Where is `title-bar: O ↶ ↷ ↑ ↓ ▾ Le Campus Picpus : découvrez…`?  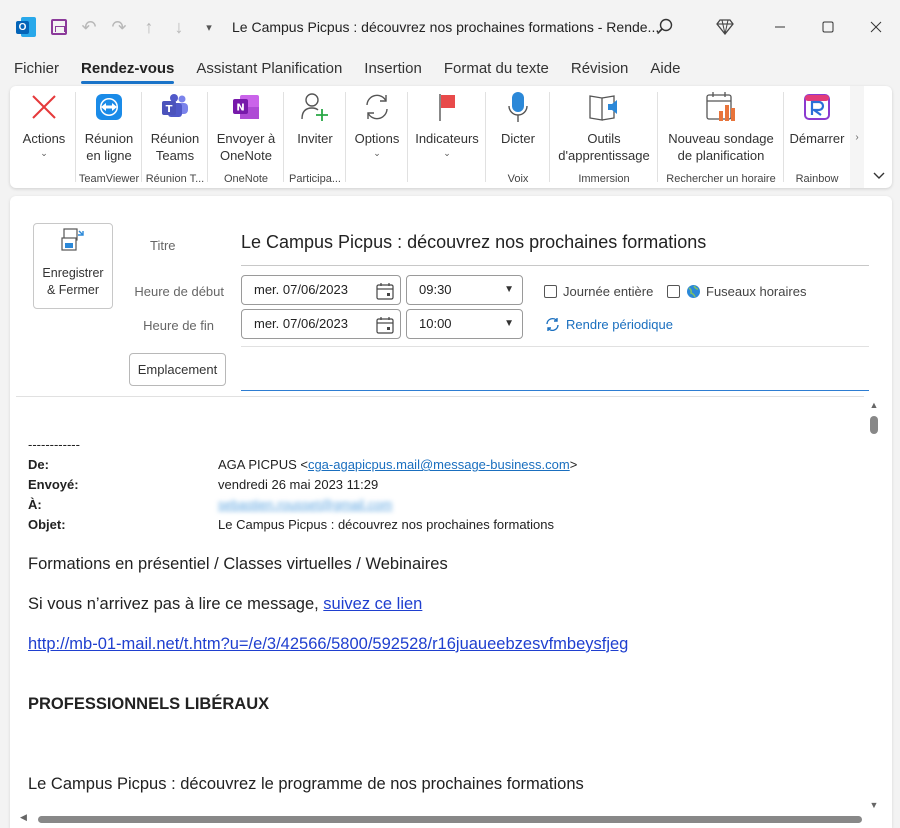
title-bar: O ↶ ↷ ↑ ↓ ▾ Le Campus Picpus : découvrez… is located at coordinates (450, 27).